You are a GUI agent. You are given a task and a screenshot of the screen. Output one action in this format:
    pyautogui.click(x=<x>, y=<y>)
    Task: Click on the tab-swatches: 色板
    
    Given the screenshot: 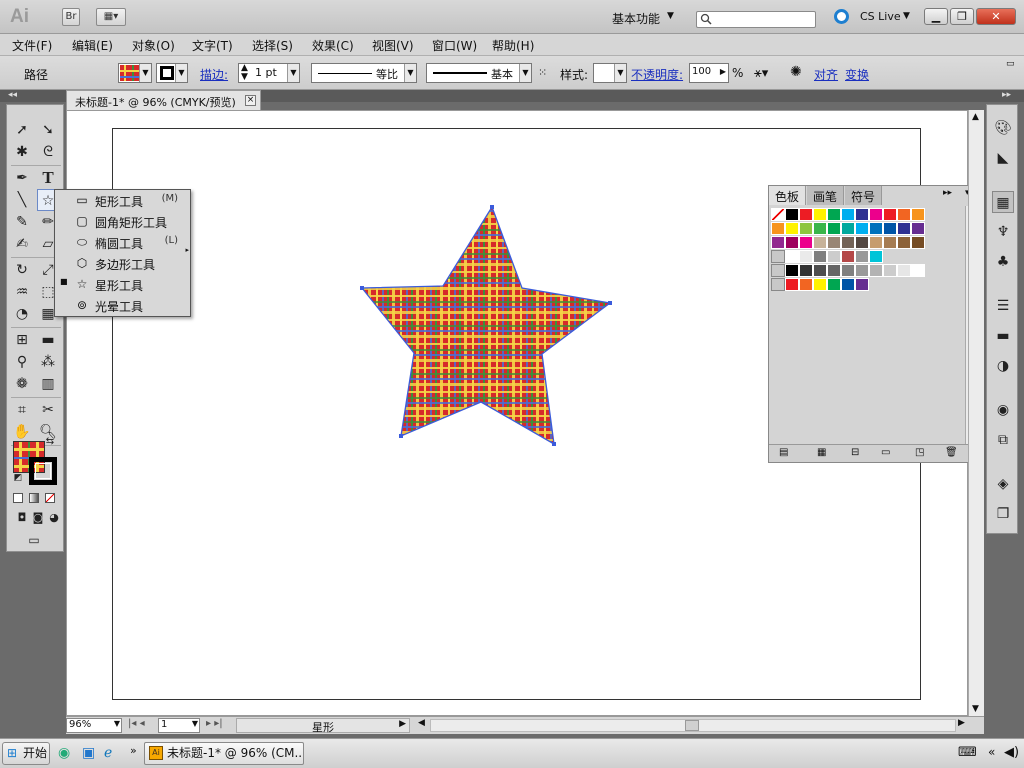 What is the action you would take?
    pyautogui.click(x=788, y=195)
    